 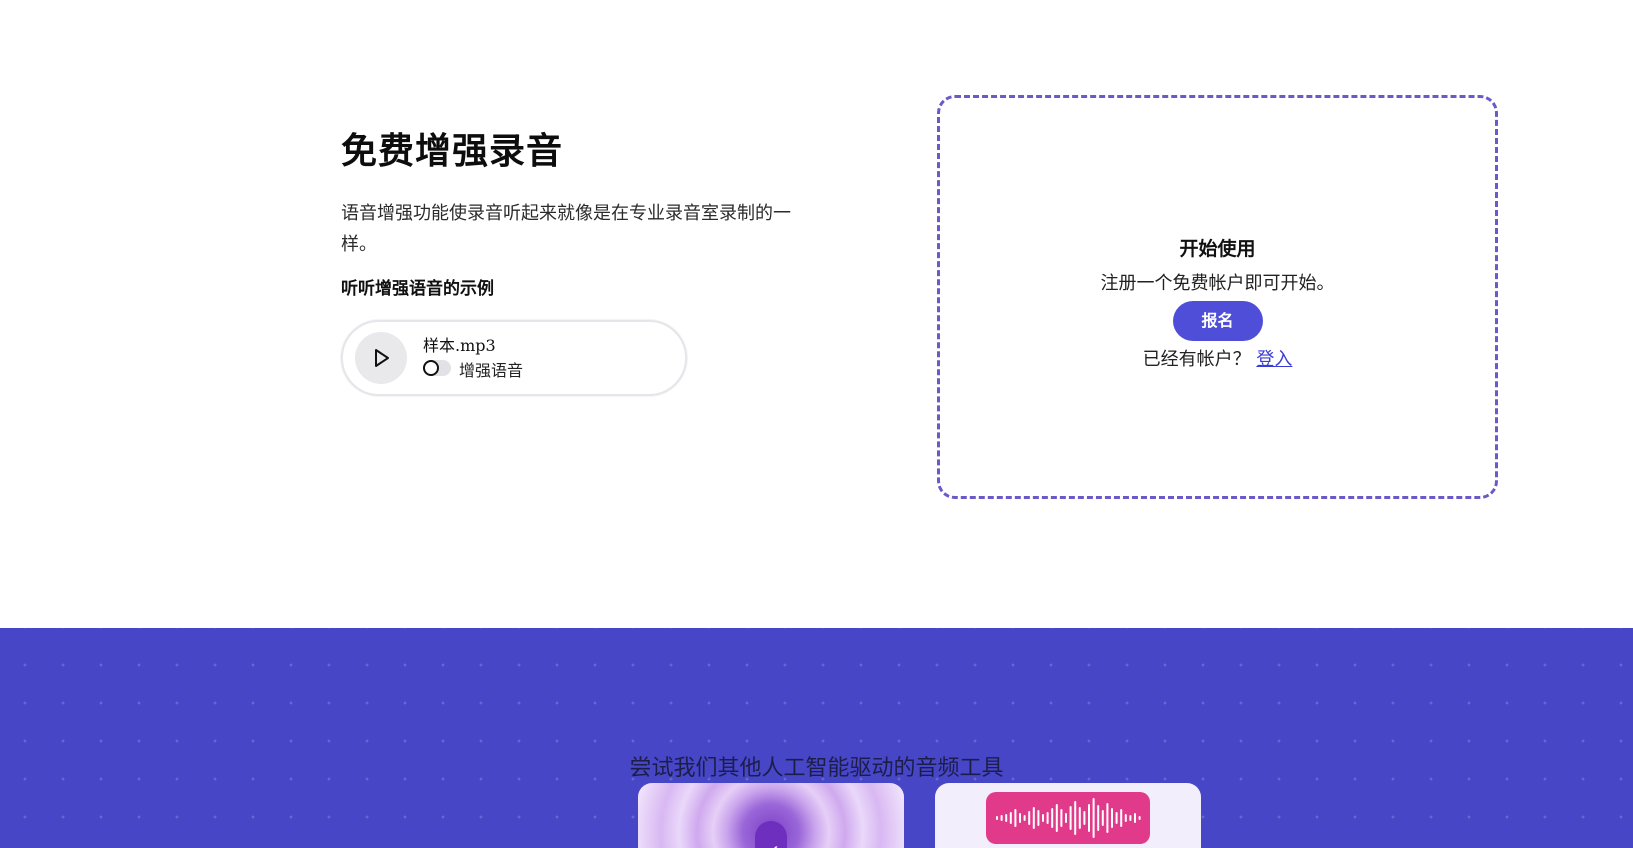 I want to click on sample-heading: 听听增强语音的示例, so click(x=417, y=289).